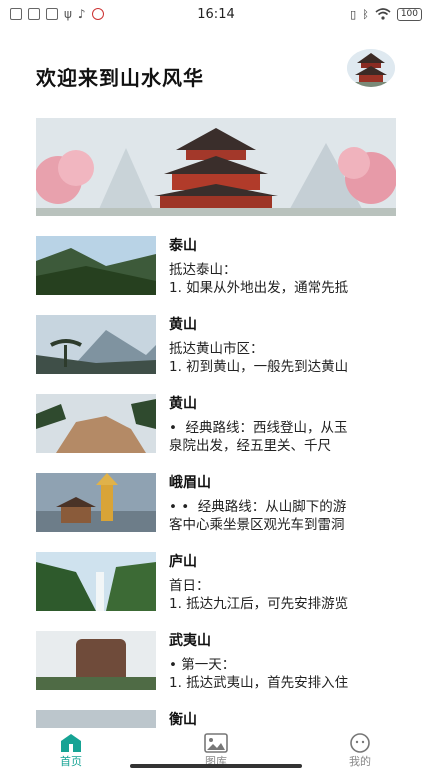  Describe the element at coordinates (216, 14) in the screenshot. I see `status-bar: ψ ♪ 16:14 ▯ ᛒ 100` at that location.